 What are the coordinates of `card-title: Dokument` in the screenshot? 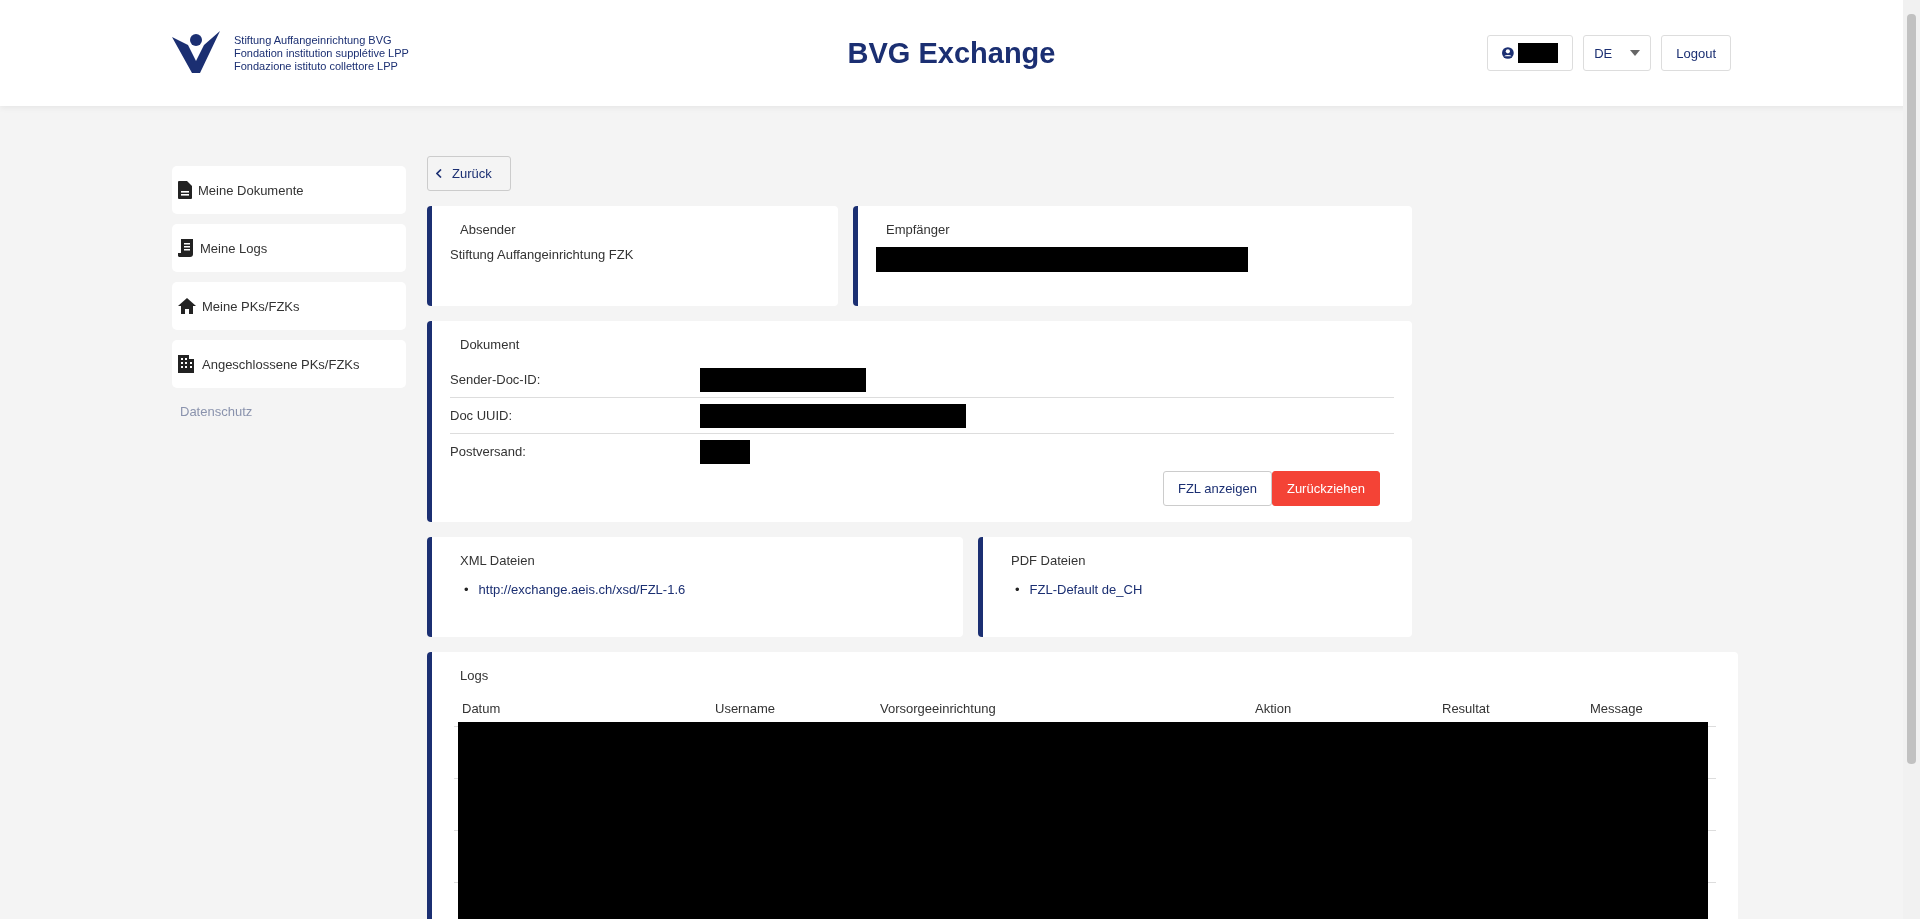 It's located at (490, 344).